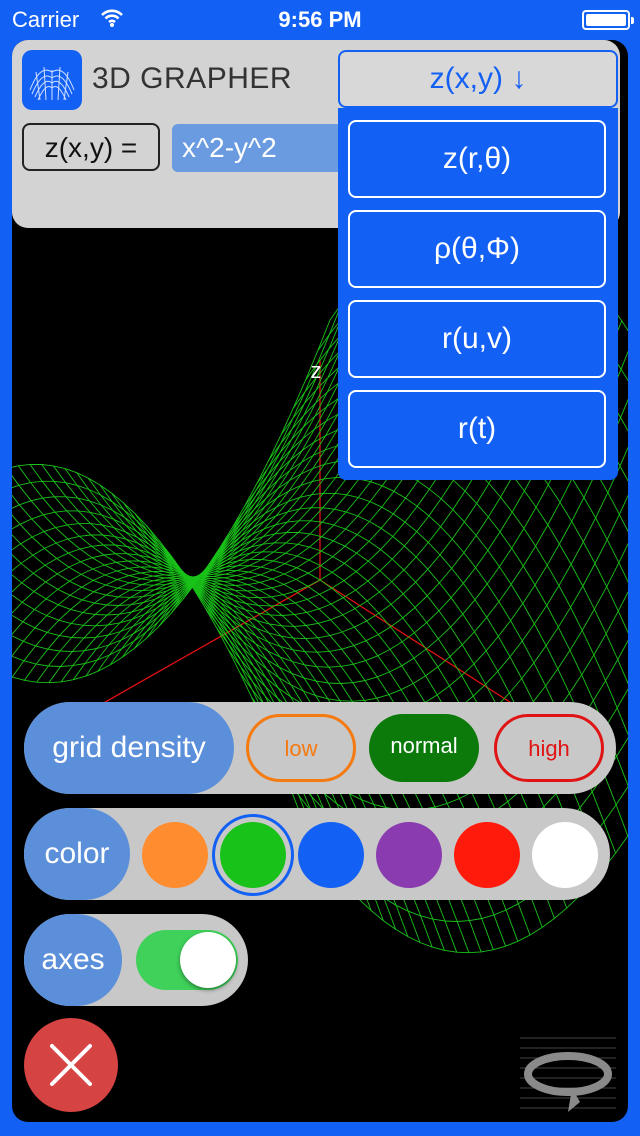 The width and height of the screenshot is (640, 1136). What do you see at coordinates (175, 855) in the screenshot?
I see `color-swatch-orange` at bounding box center [175, 855].